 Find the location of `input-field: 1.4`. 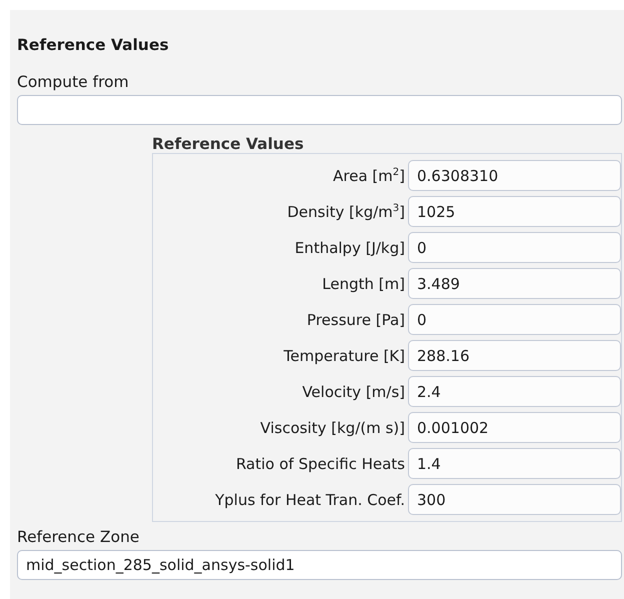

input-field: 1.4 is located at coordinates (514, 463).